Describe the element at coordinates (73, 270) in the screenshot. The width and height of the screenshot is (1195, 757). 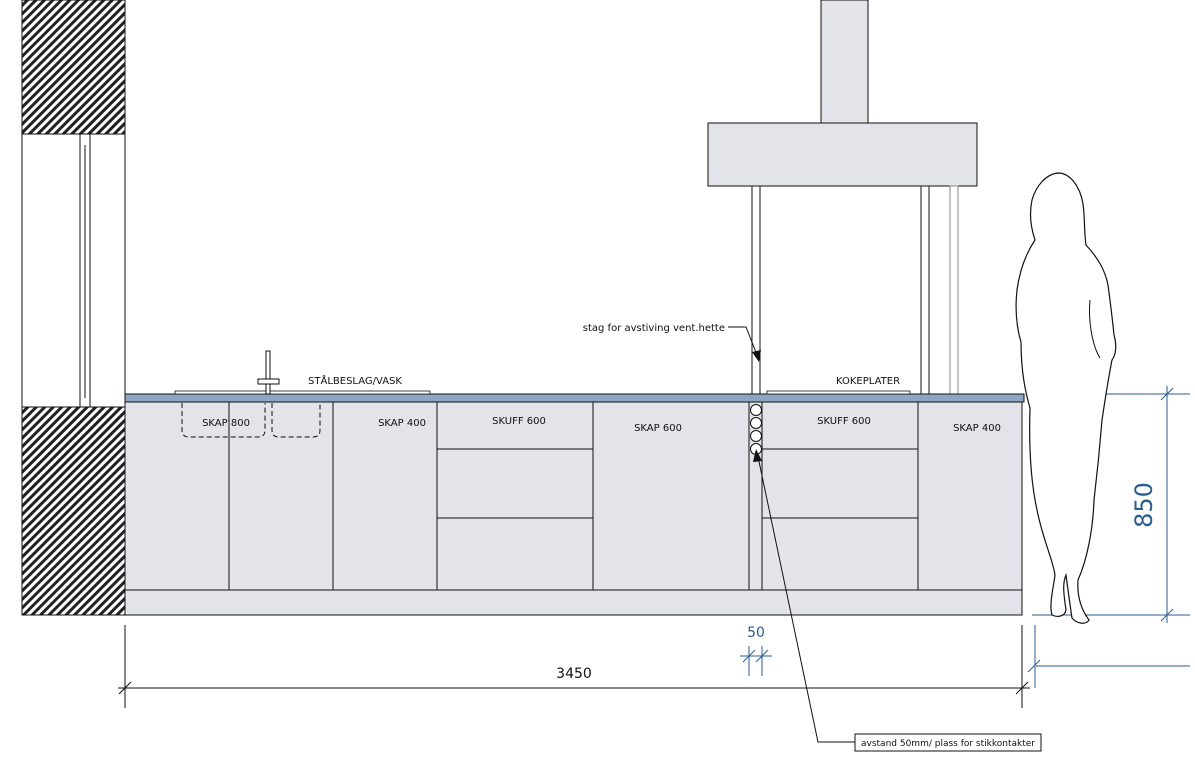
I see `window-opening` at that location.